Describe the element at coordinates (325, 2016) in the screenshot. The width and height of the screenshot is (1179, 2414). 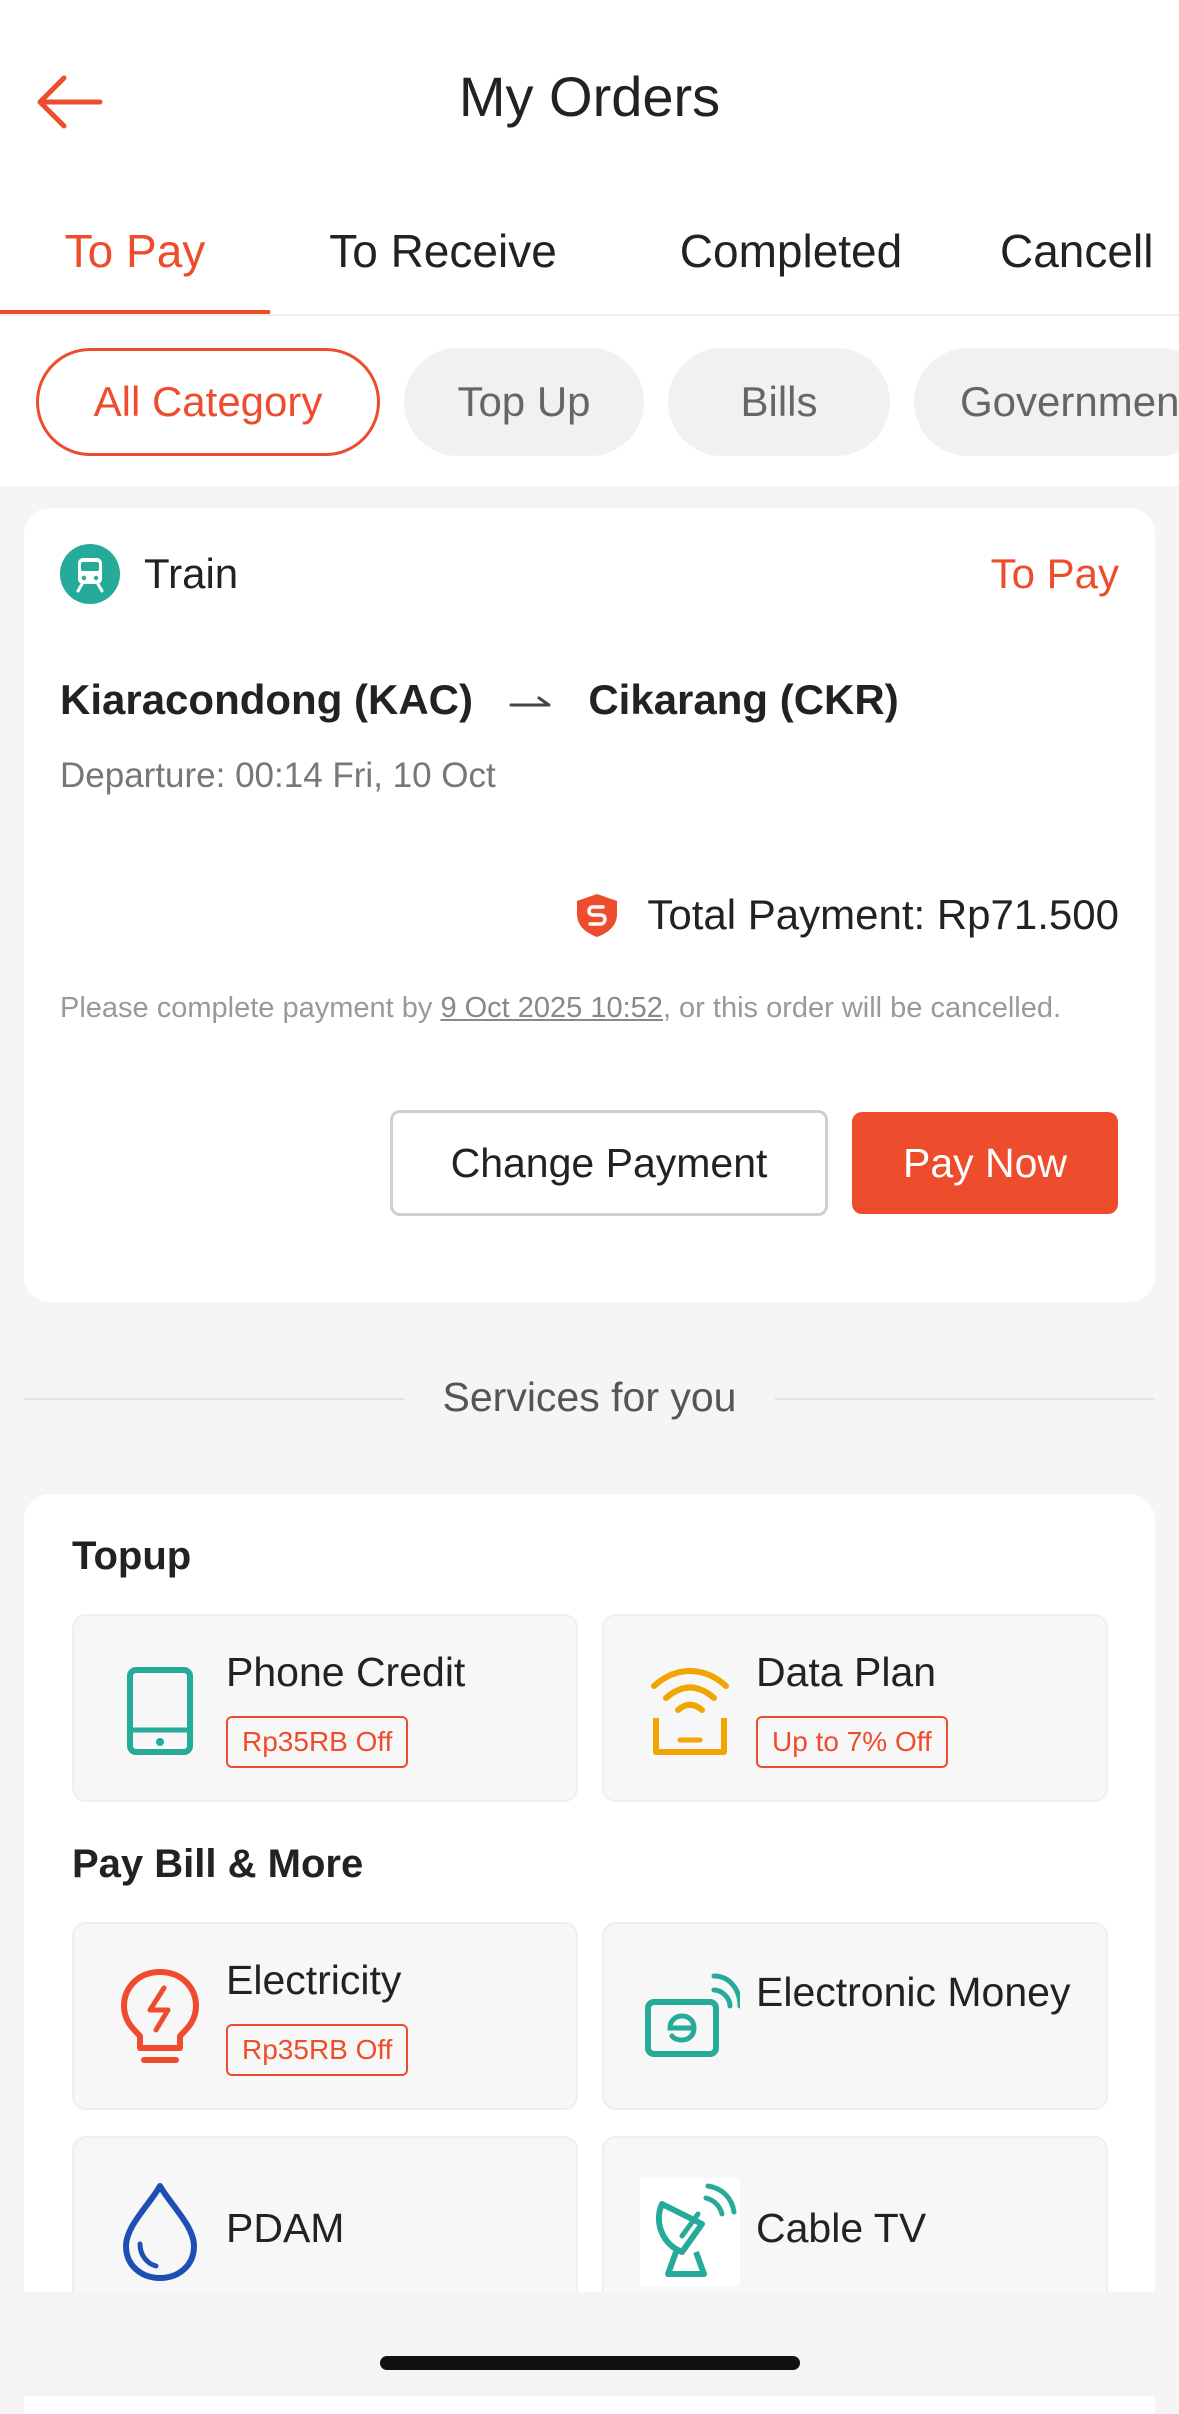
I see `service-electricity: Electricity Rp35RB Off` at that location.